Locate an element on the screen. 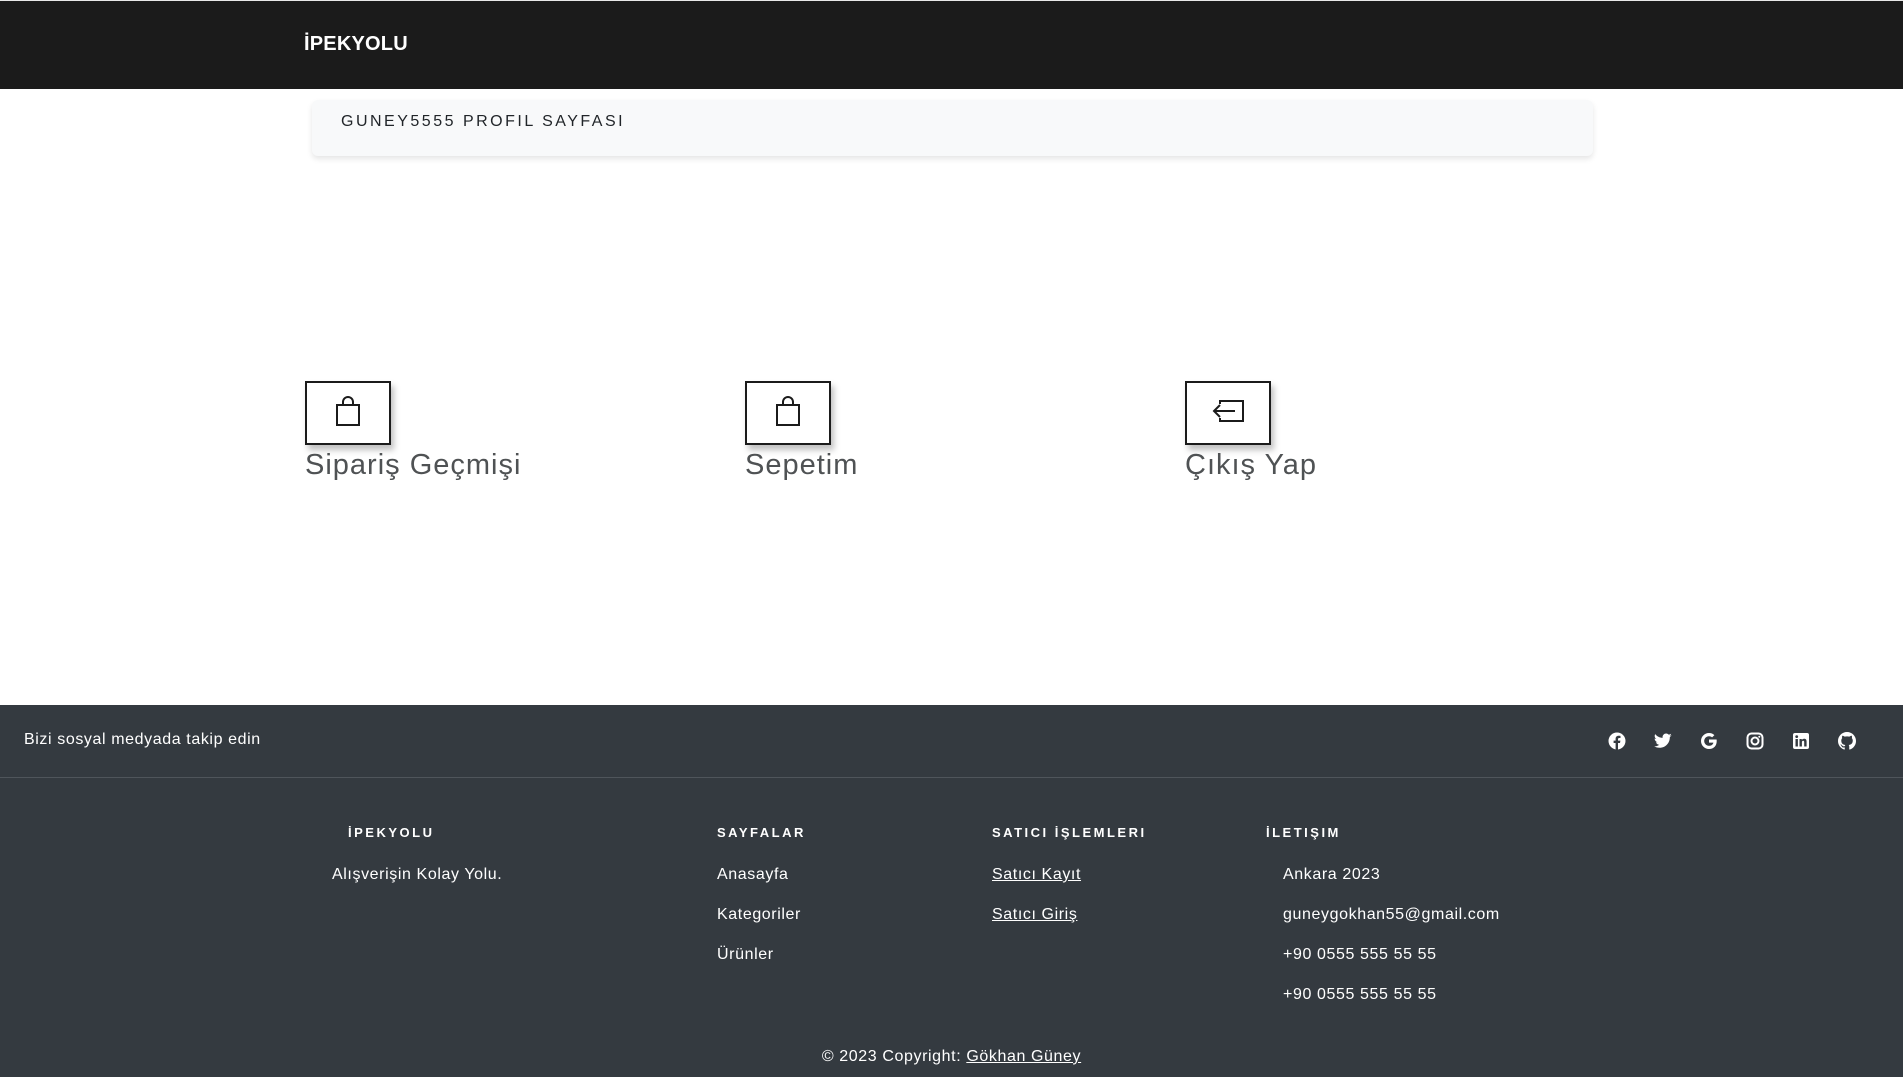 Image resolution: width=1903 pixels, height=1077 pixels. social-follow-text: Bizi sosyal medyada takip edin is located at coordinates (142, 739).